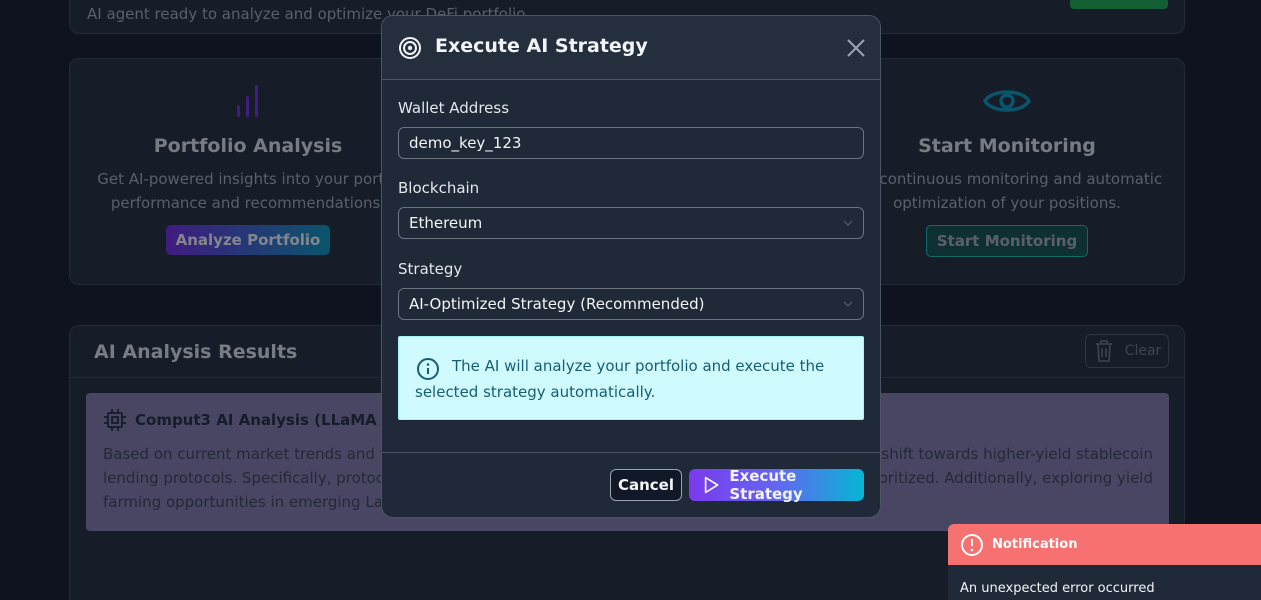  Describe the element at coordinates (1104, 544) in the screenshot. I see `notification-header: Notification` at that location.